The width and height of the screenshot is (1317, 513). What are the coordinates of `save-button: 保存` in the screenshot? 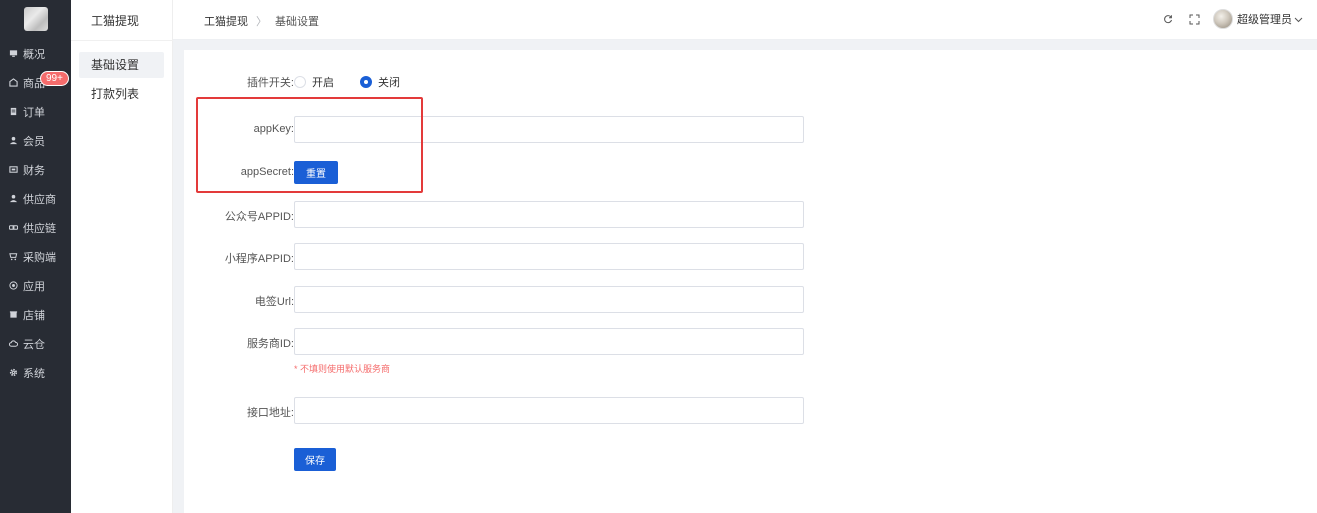 It's located at (315, 459).